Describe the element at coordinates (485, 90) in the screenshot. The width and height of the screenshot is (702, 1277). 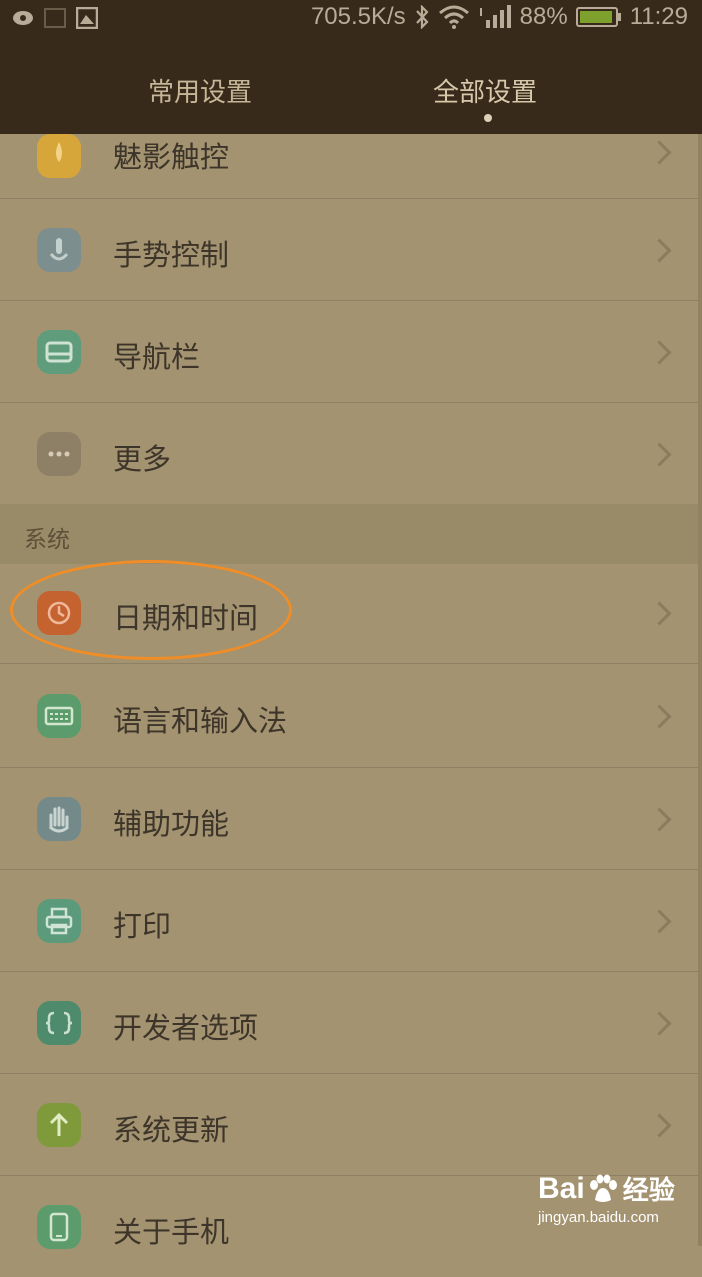
I see `tab-all-settings: 全部设置` at that location.